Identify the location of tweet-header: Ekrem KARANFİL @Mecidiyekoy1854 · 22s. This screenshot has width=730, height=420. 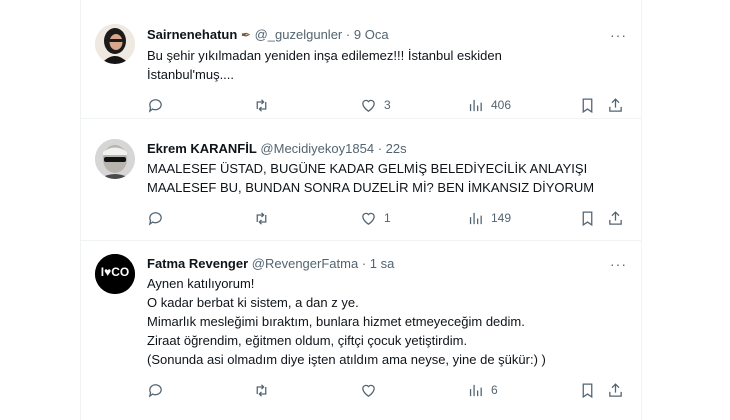
(277, 149).